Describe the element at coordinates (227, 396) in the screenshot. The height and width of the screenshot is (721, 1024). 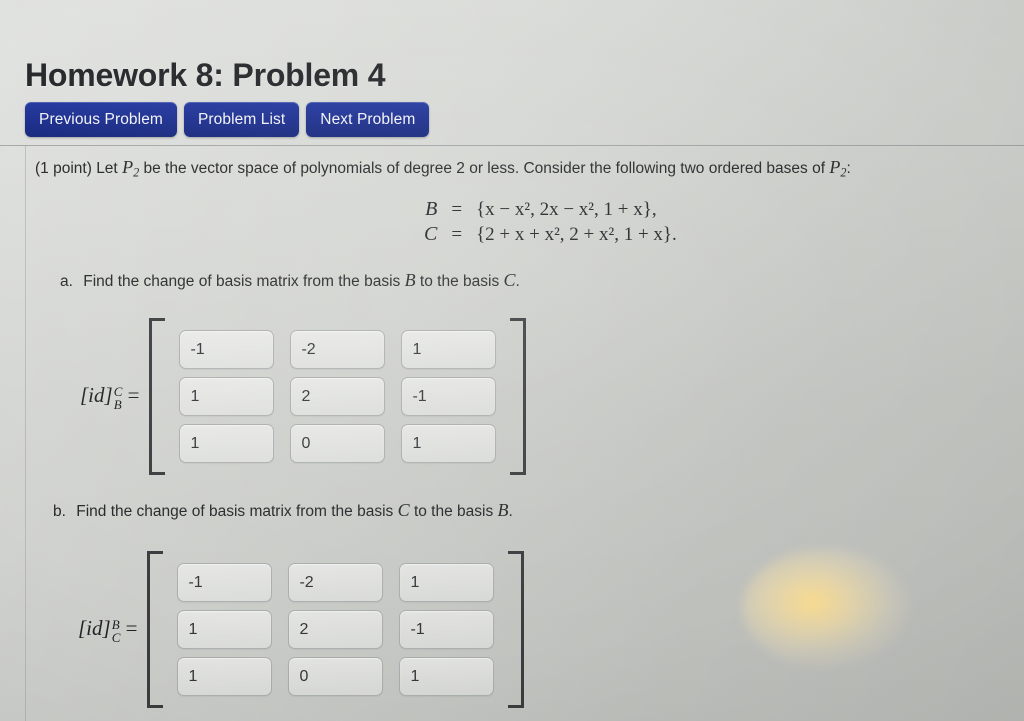
I see `matrix-a-cell-r2c1: 1` at that location.